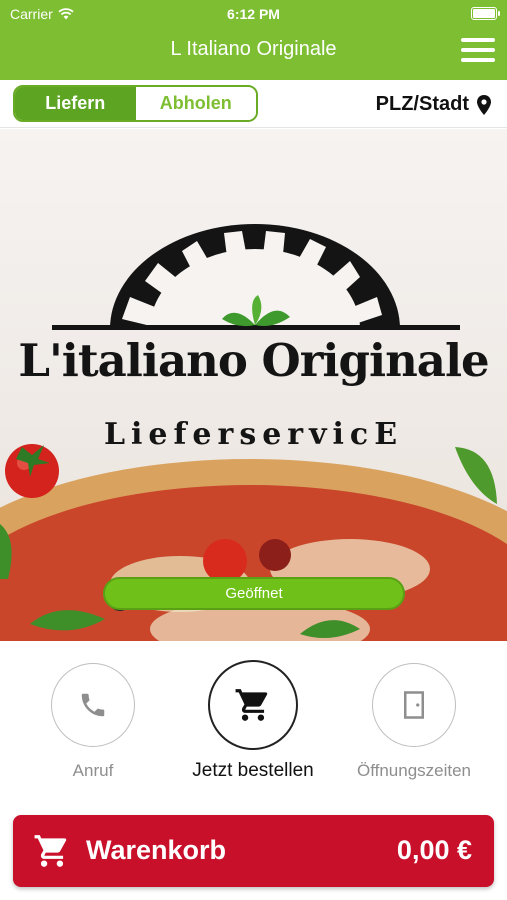  I want to click on status-time: 6:12 PM, so click(253, 14).